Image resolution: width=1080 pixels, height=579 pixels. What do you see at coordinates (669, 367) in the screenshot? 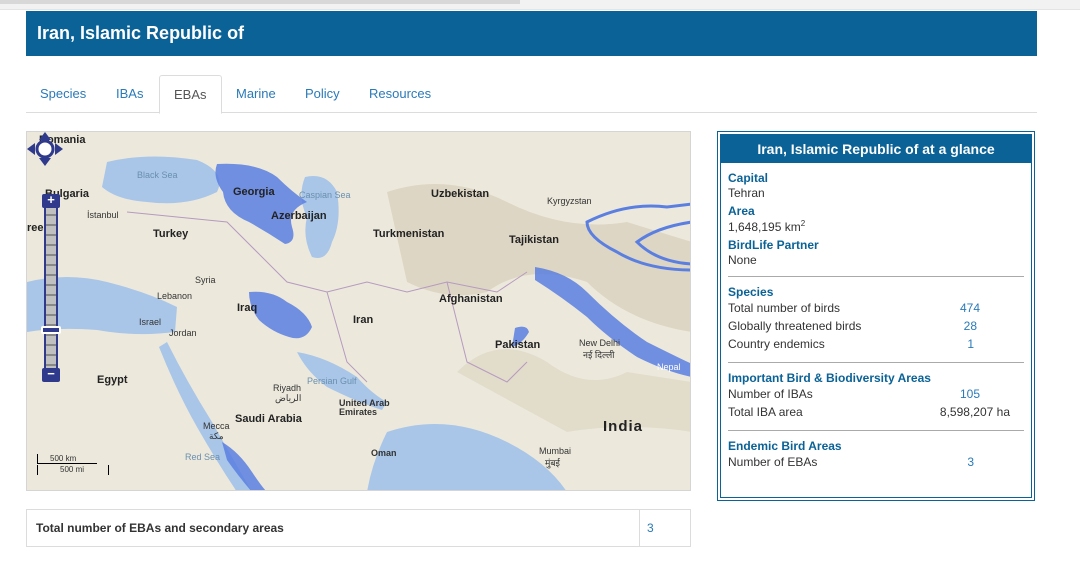
I see `label-nepal: Nepal` at bounding box center [669, 367].